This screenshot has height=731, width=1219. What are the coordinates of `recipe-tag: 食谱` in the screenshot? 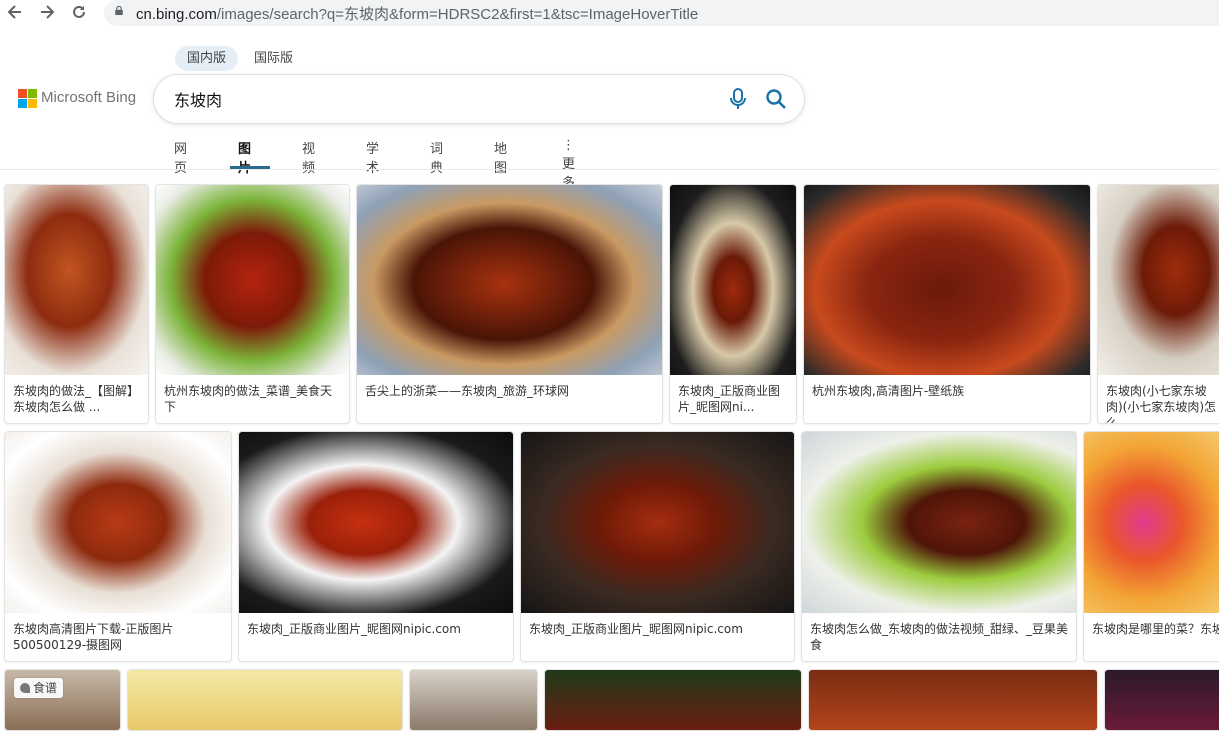 It's located at (39, 688).